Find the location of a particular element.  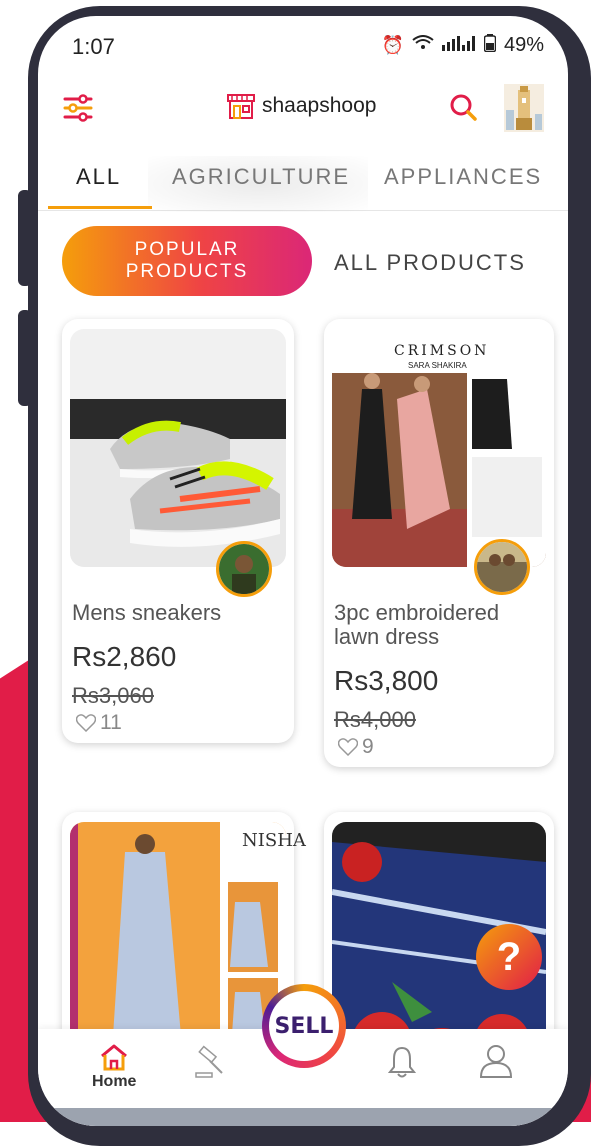

logo-text: shaapshoop is located at coordinates (319, 105).